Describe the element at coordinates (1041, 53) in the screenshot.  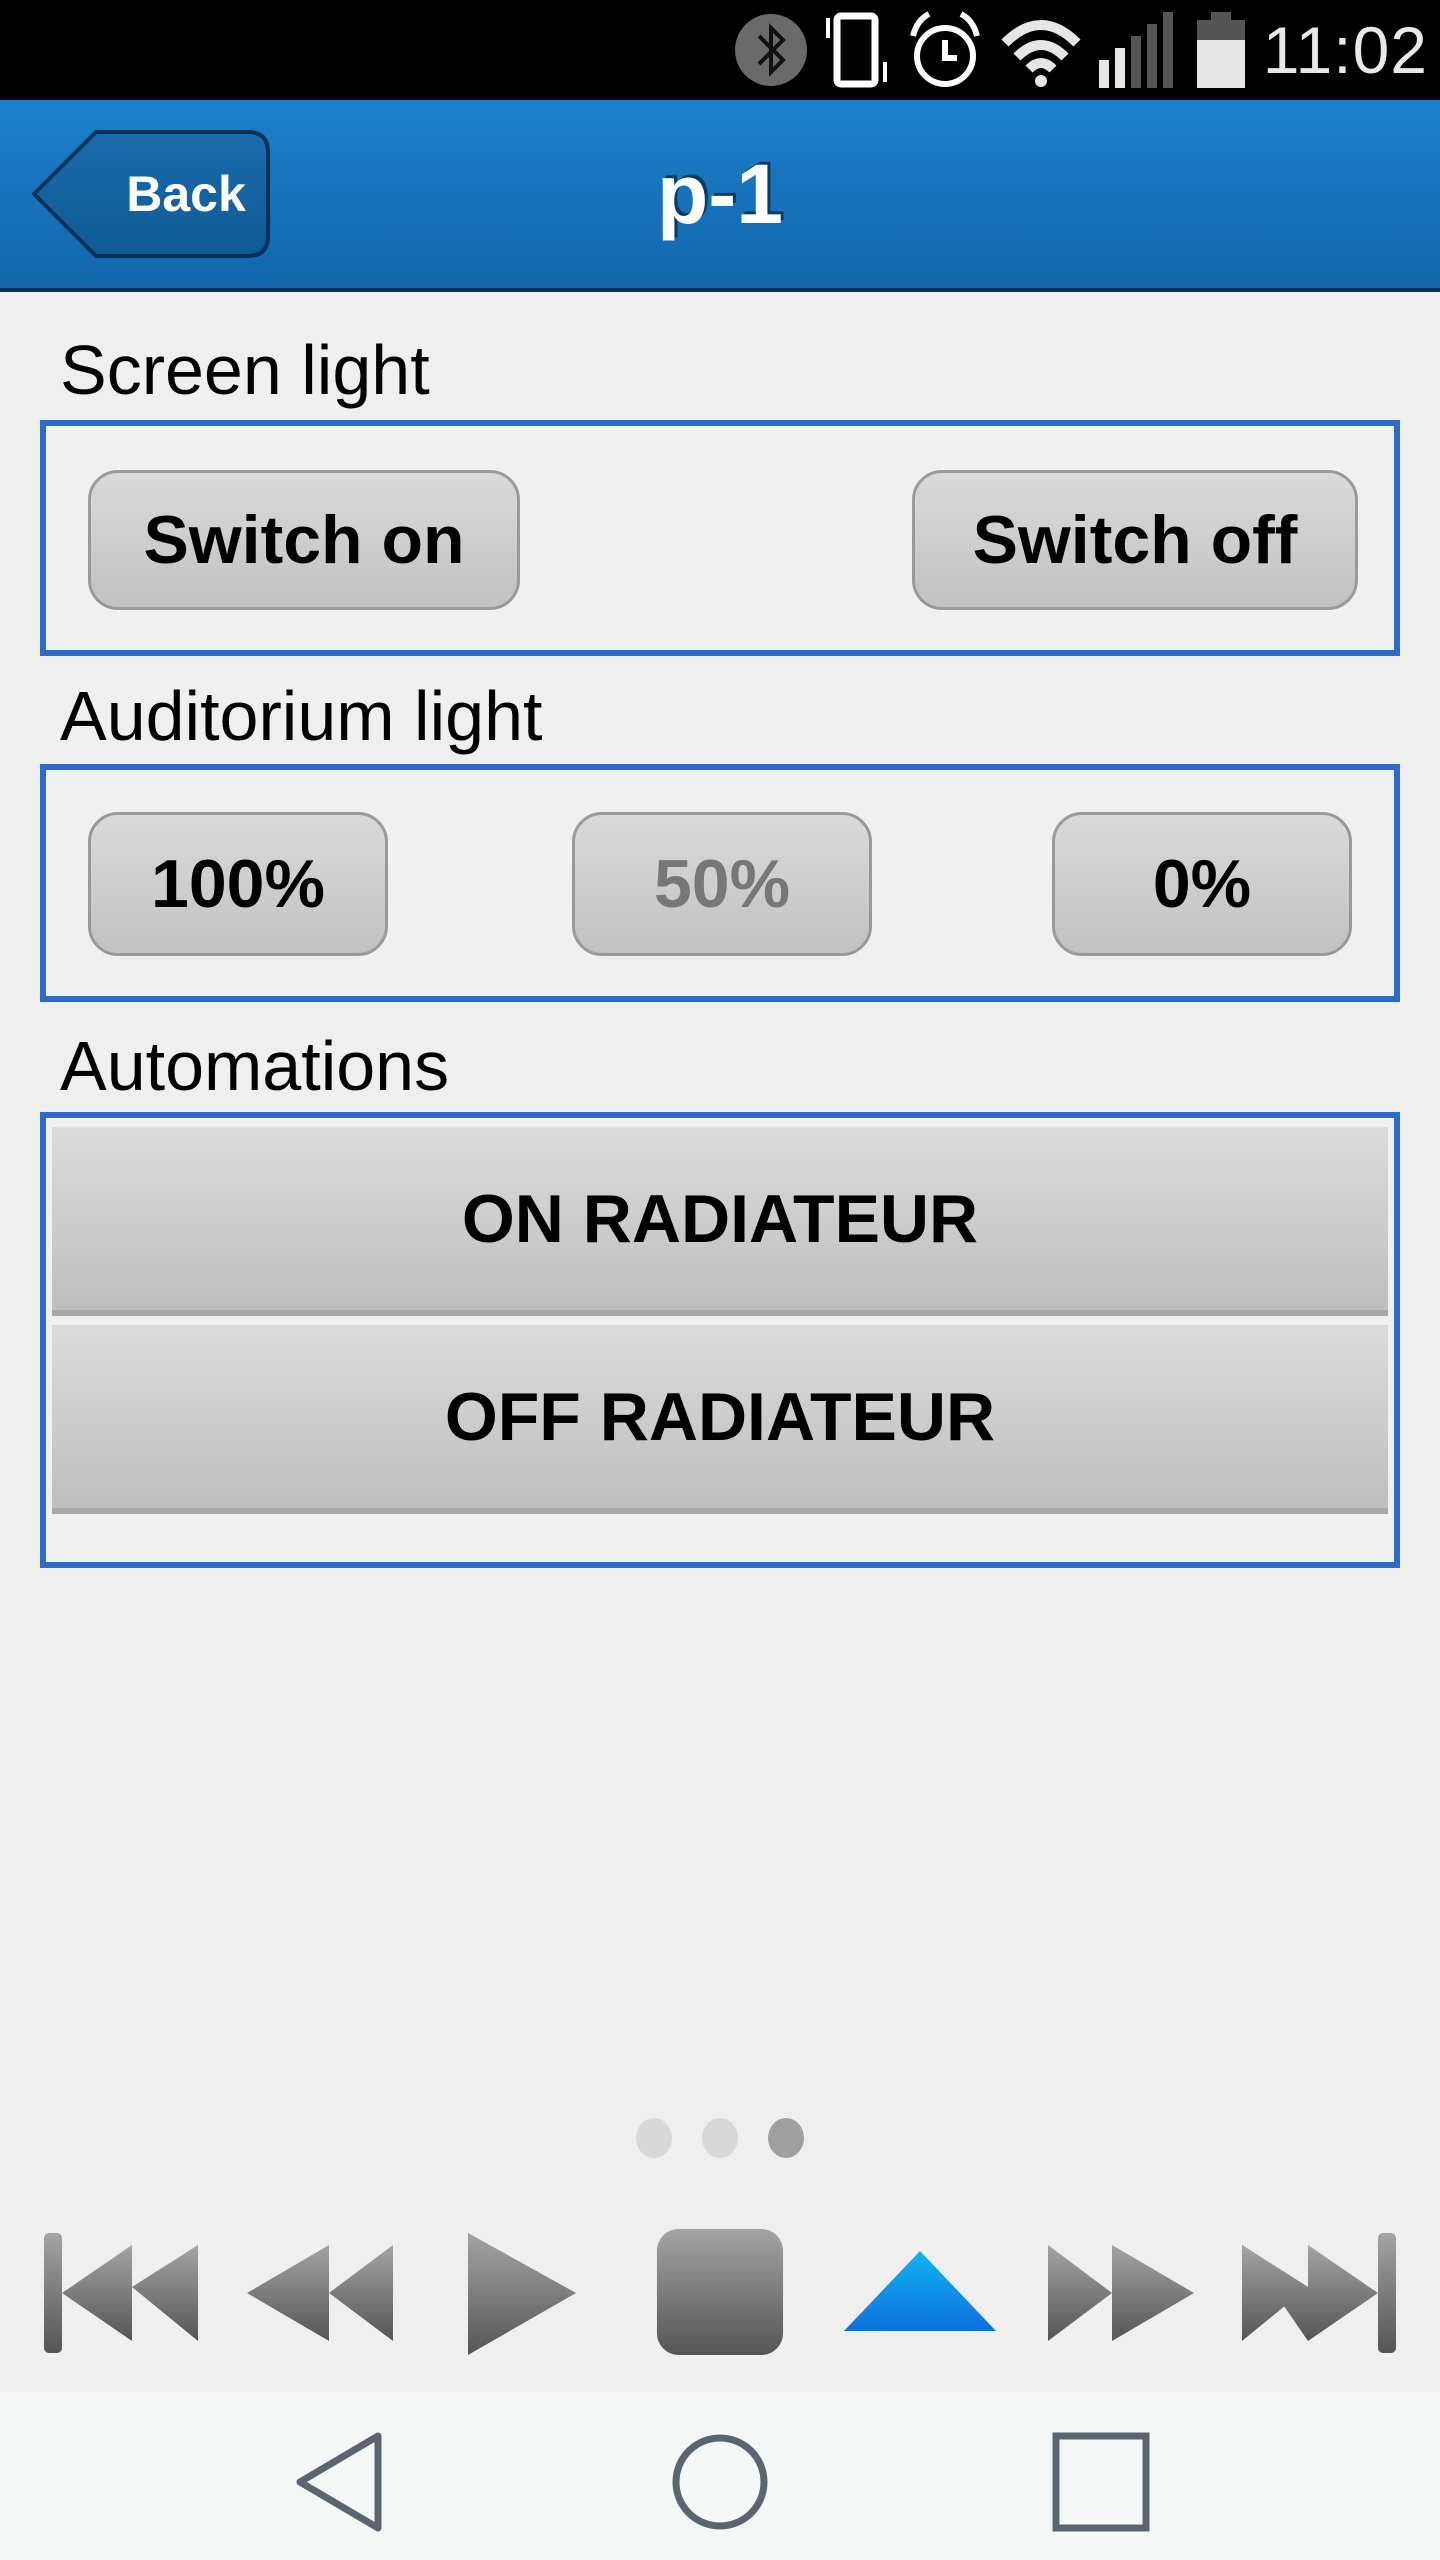
I see `wifi-icon` at that location.